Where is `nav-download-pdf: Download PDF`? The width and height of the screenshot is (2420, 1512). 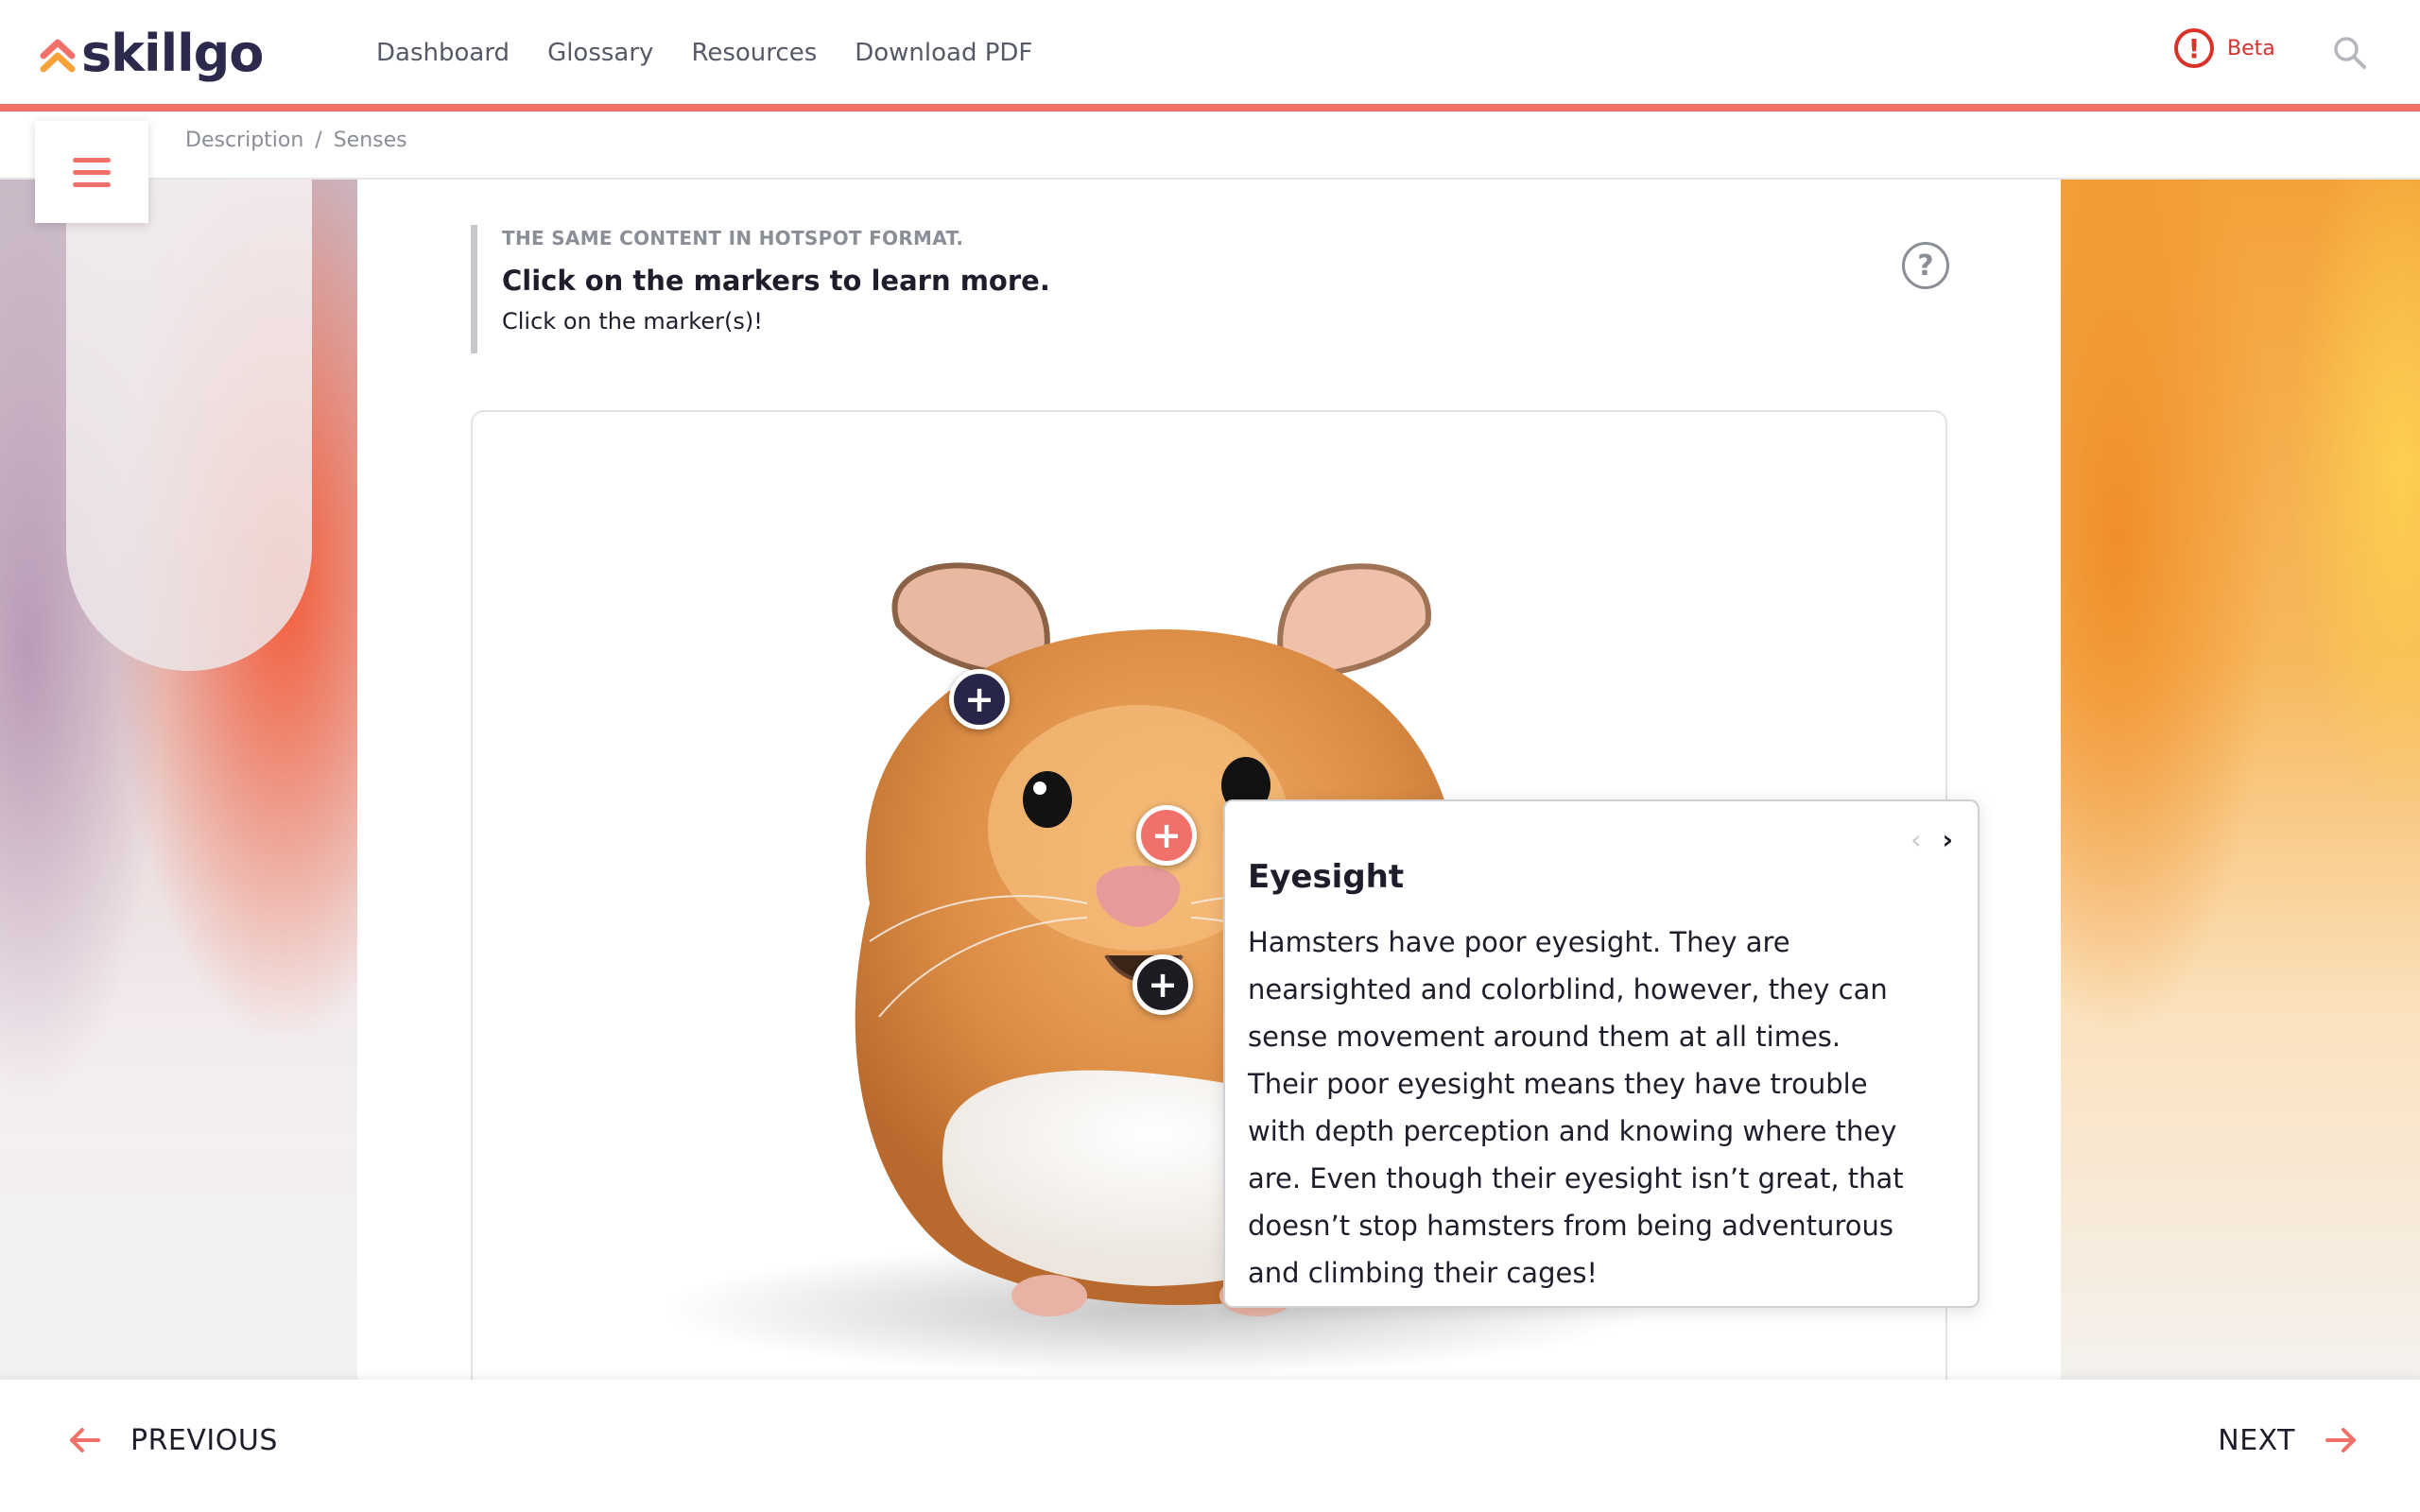
nav-download-pdf: Download PDF is located at coordinates (943, 53).